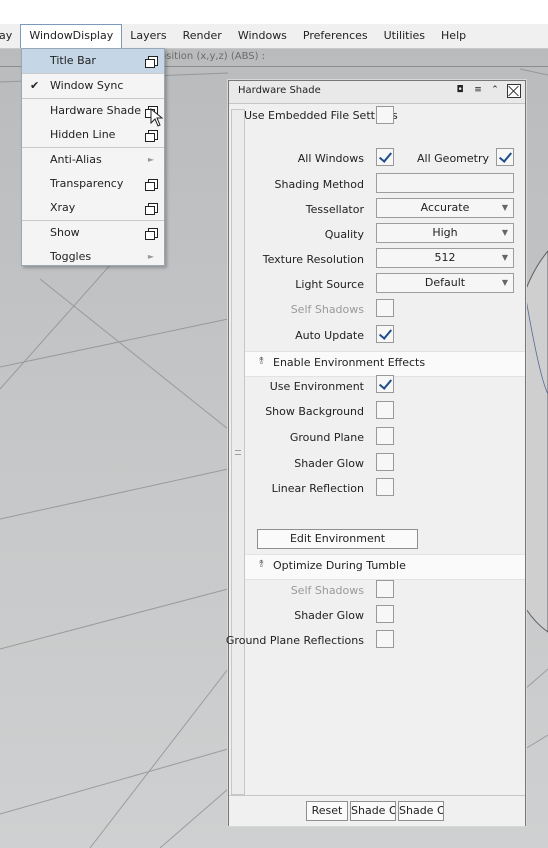 The width and height of the screenshot is (548, 848). I want to click on menu-item-label: Toggles, so click(71, 256).